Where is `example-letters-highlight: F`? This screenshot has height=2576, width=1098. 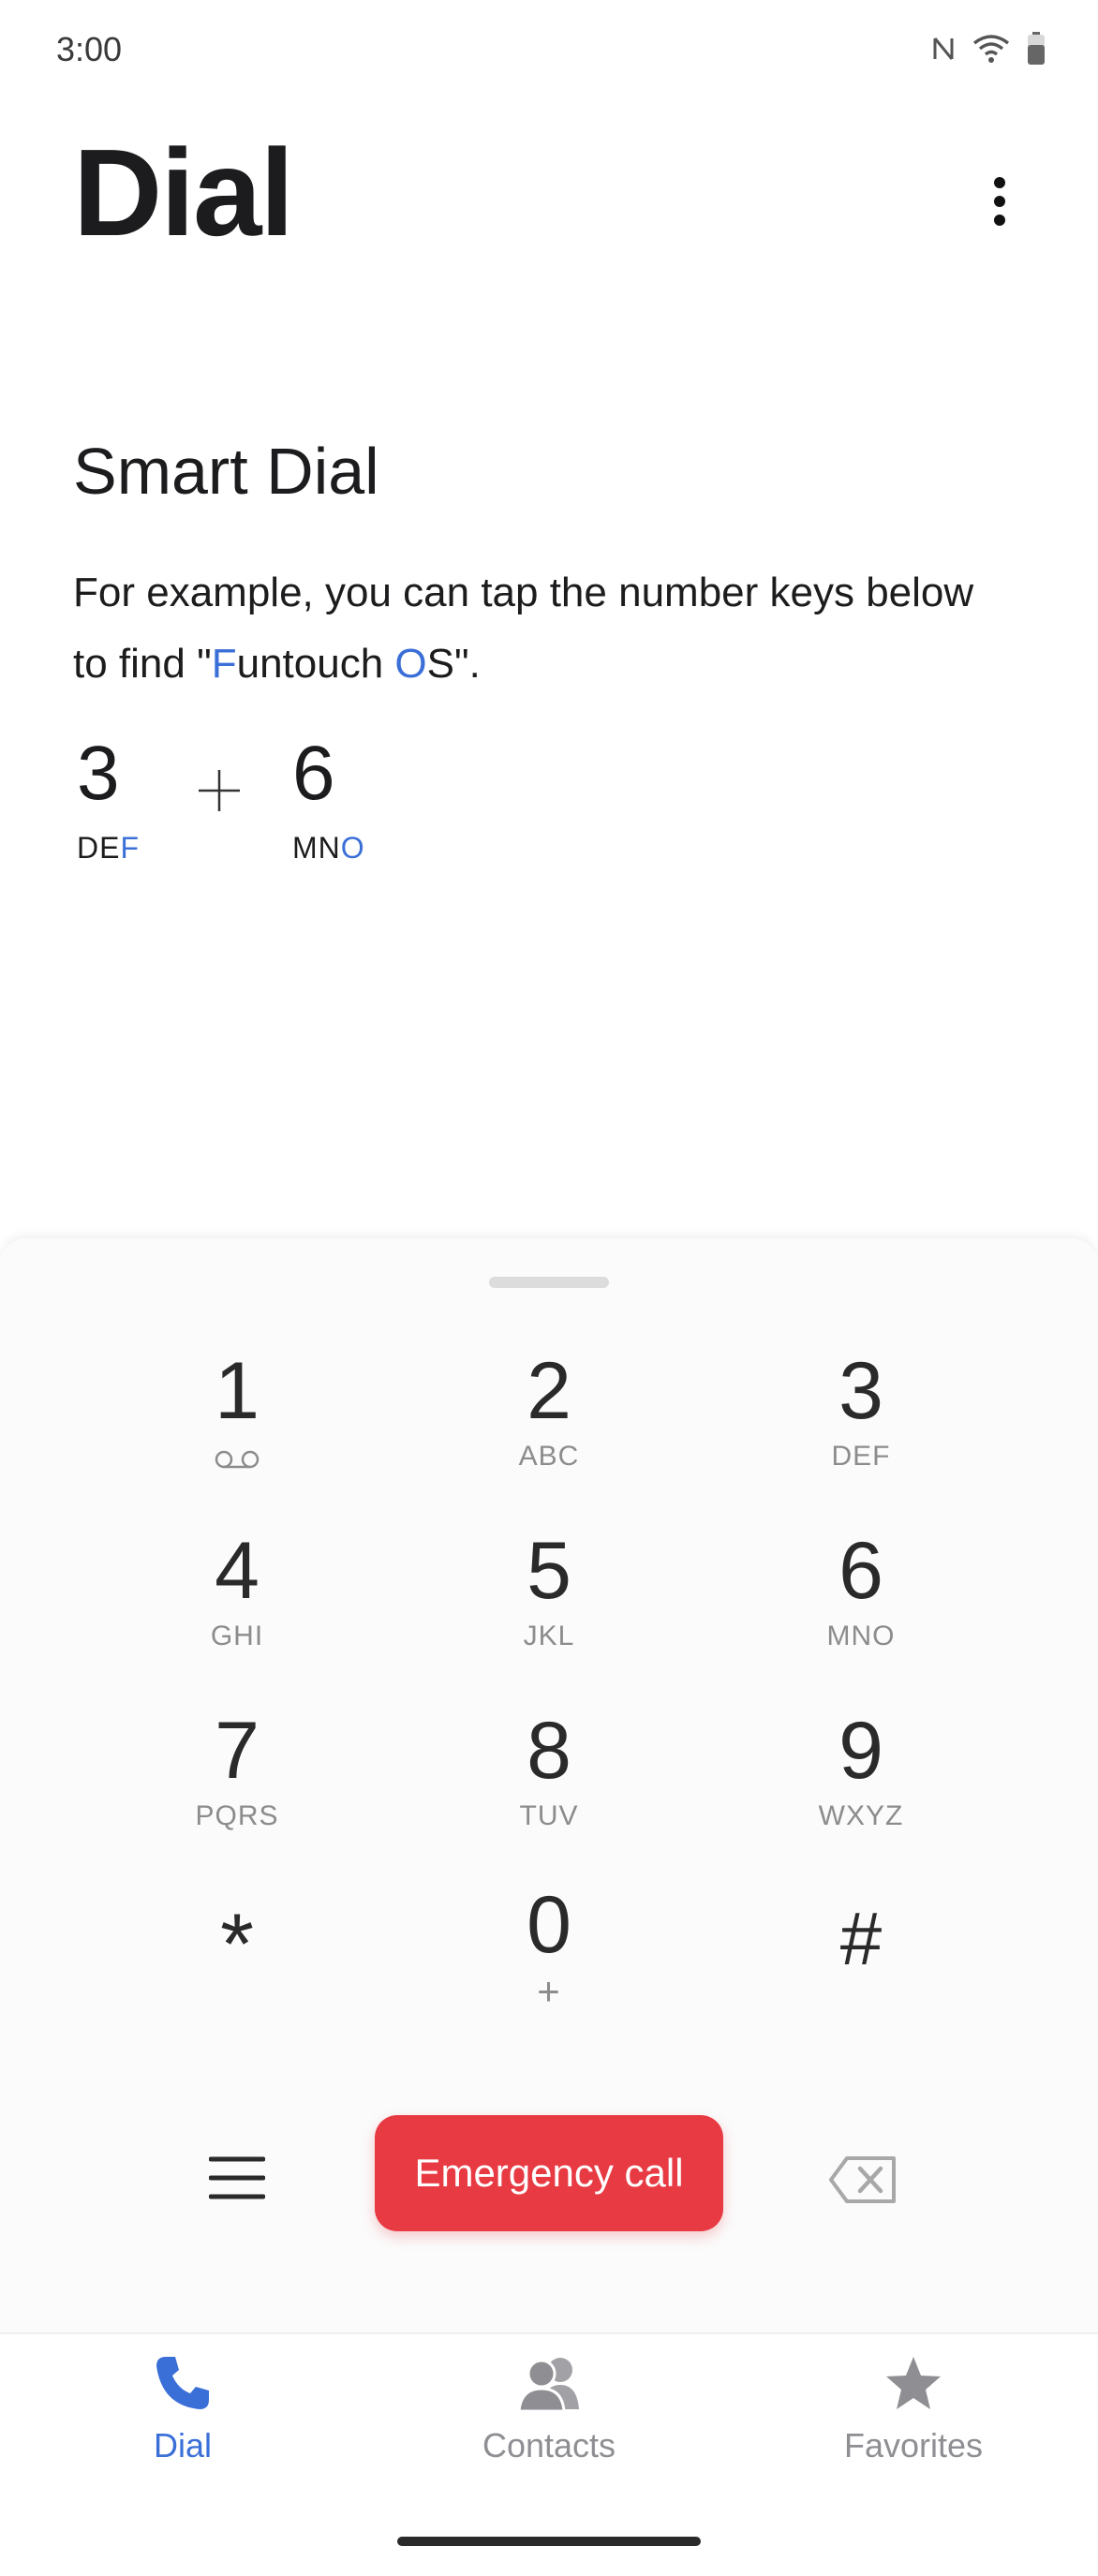 example-letters-highlight: F is located at coordinates (130, 848).